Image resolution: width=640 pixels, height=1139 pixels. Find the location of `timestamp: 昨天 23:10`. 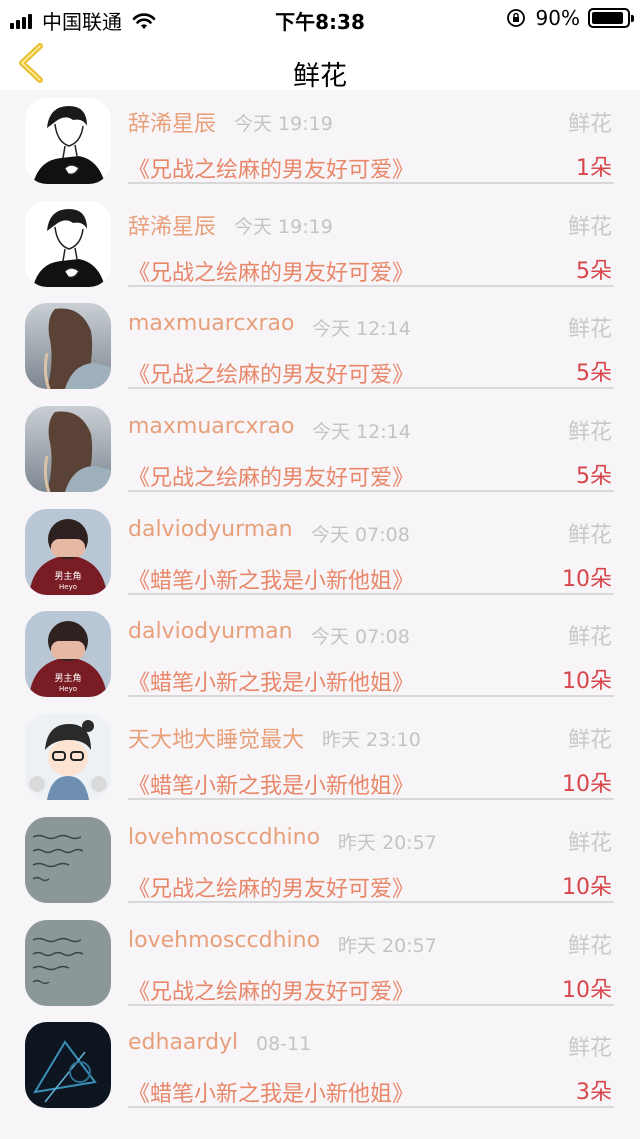

timestamp: 昨天 23:10 is located at coordinates (371, 740).